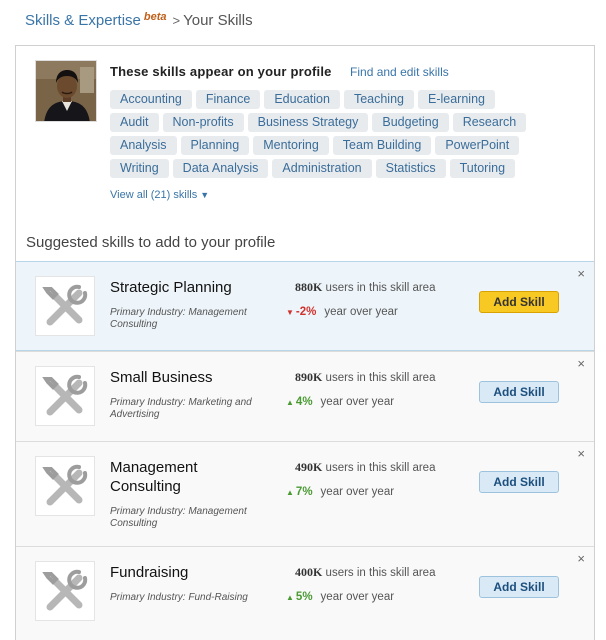  Describe the element at coordinates (221, 71) in the screenshot. I see `profile-skills-title: These skills appear on your profile` at that location.